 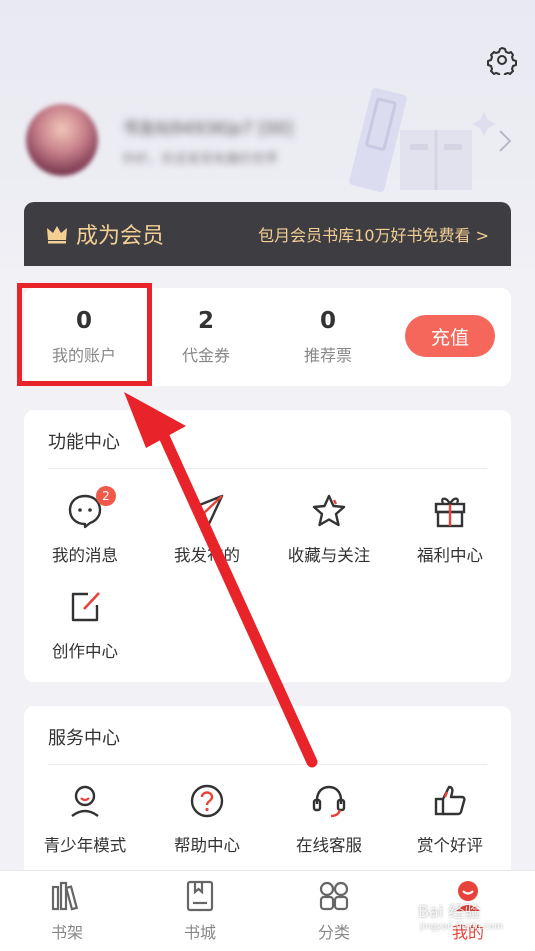 What do you see at coordinates (85, 651) in the screenshot?
I see `grid-item-label: 创作中心` at bounding box center [85, 651].